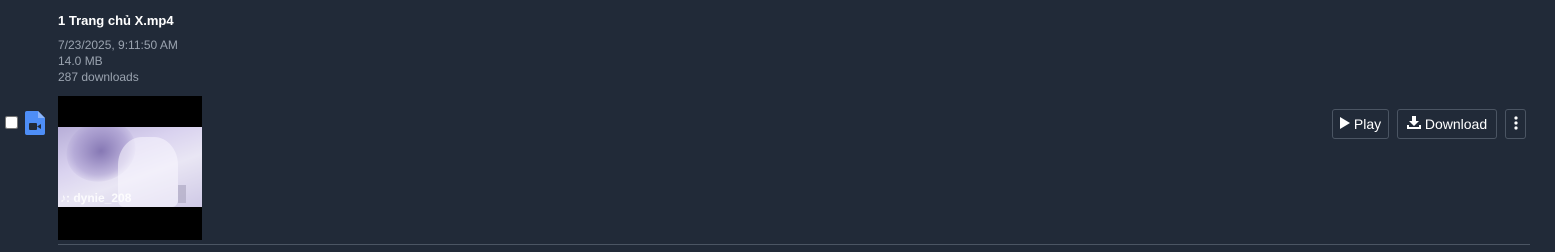 The image size is (1555, 252). I want to click on thumbnail-object, so click(182, 194).